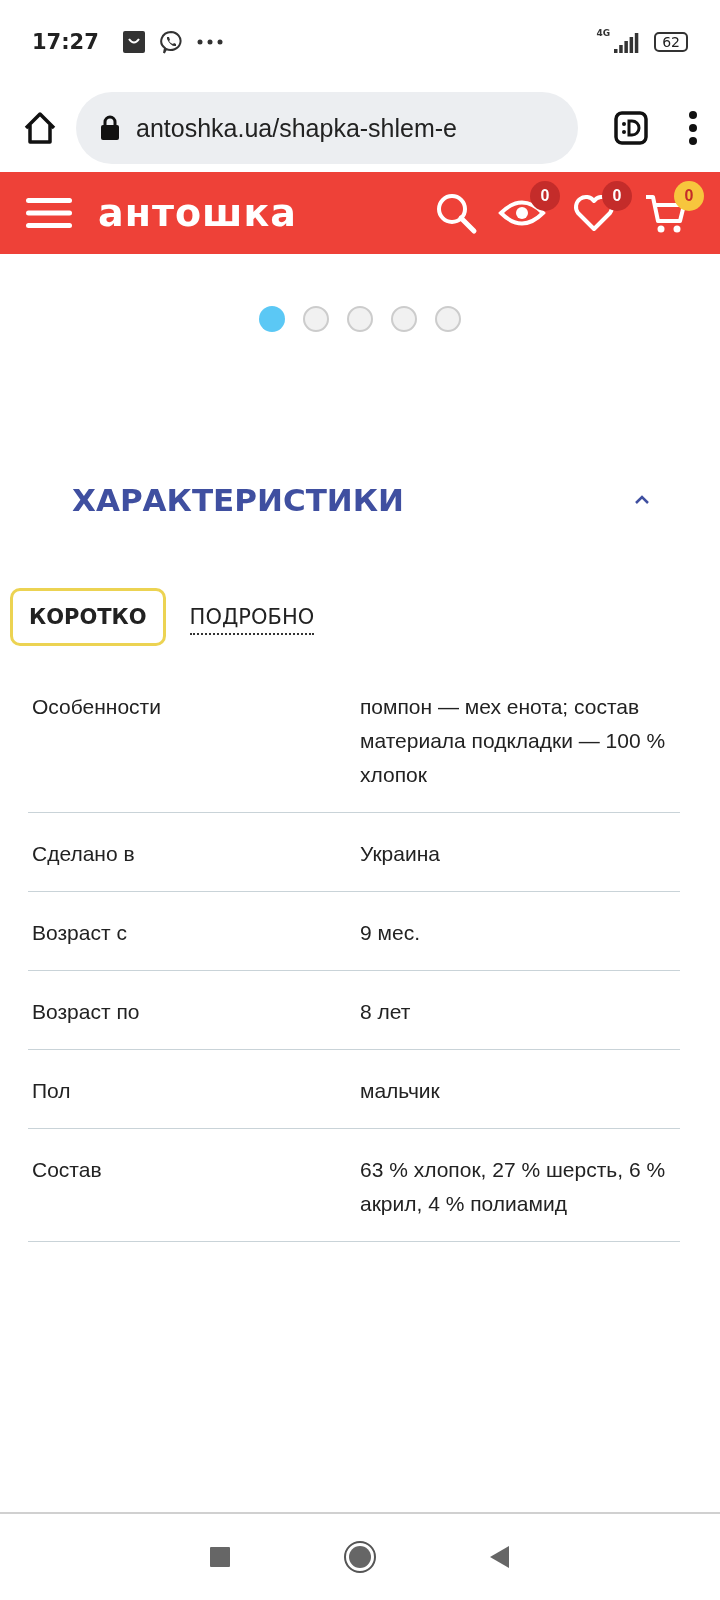 The height and width of the screenshot is (1600, 720). I want to click on home-button-icon, so click(360, 1557).